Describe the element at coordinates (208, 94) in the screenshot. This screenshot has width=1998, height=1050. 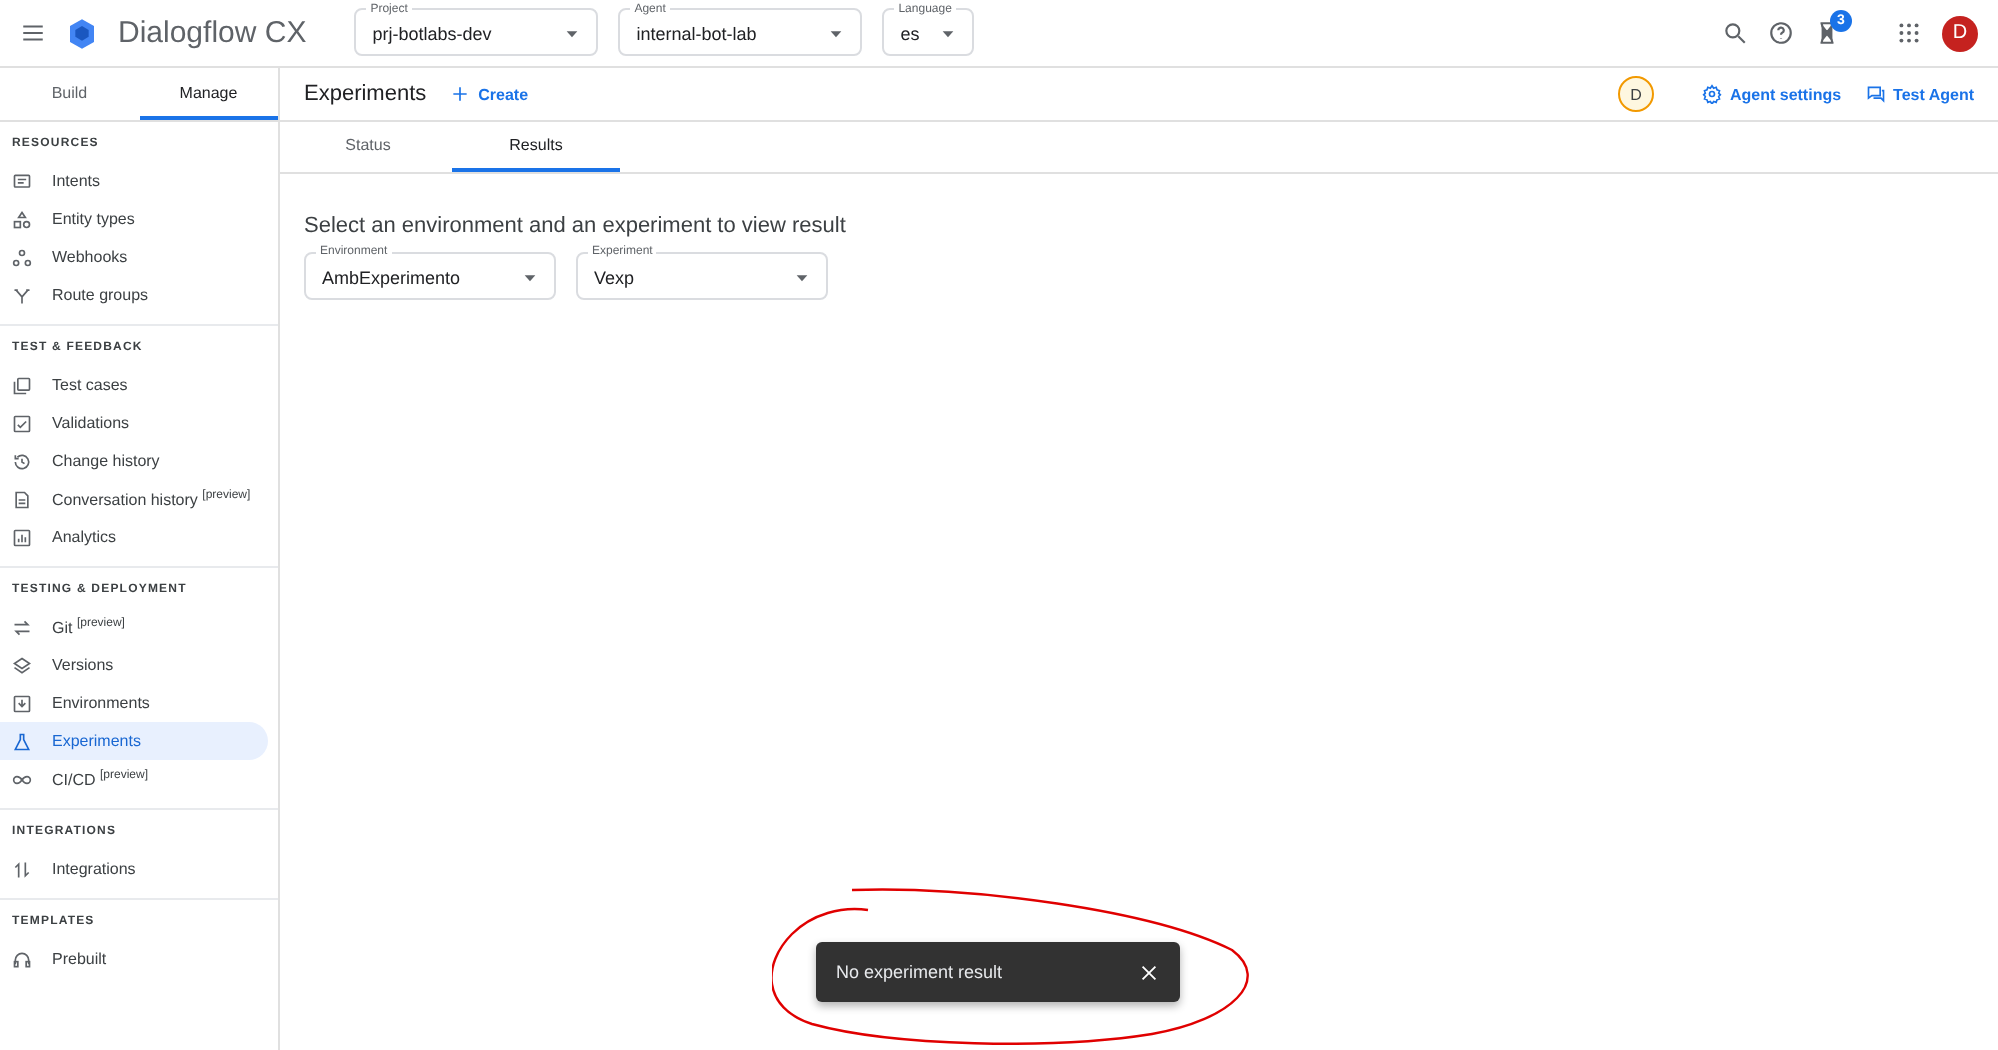
I see `sidebar-tab: Manage` at that location.